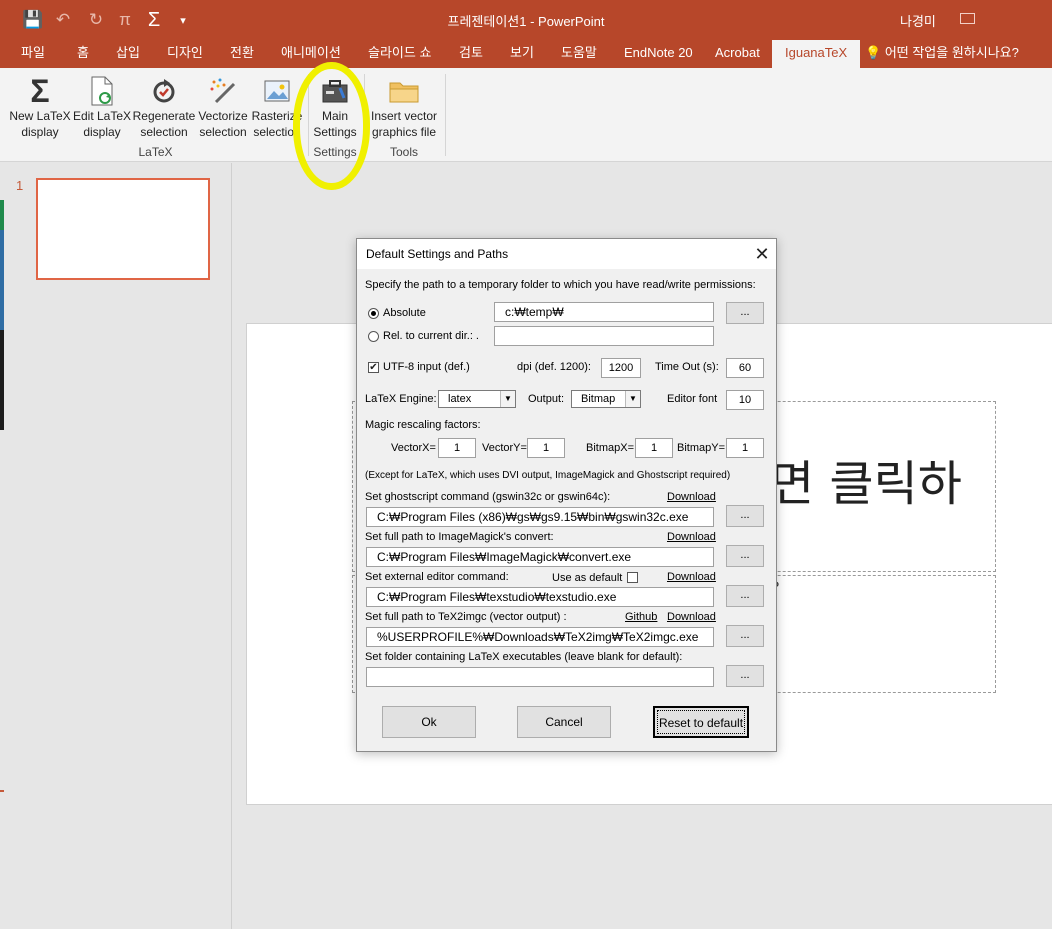 The height and width of the screenshot is (929, 1052). I want to click on button-label: Edit LaTeX, so click(102, 116).